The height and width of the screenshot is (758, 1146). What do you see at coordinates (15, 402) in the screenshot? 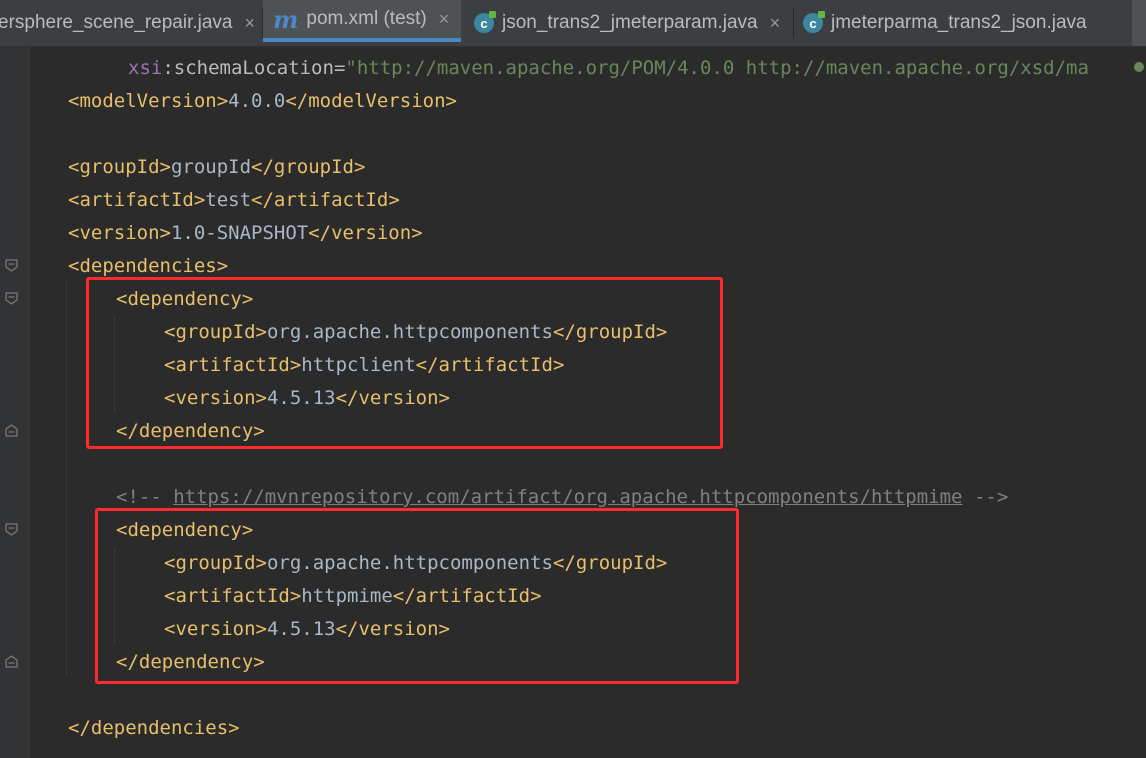
I see `editor-gutter` at bounding box center [15, 402].